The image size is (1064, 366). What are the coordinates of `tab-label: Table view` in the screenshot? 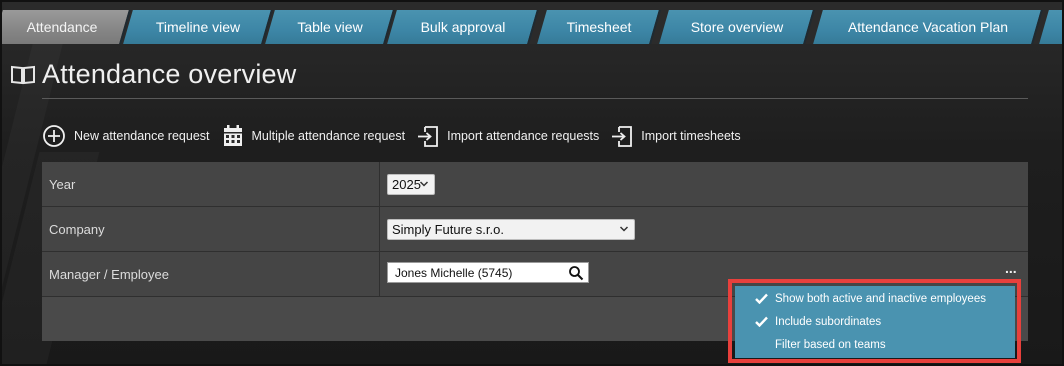 It's located at (330, 27).